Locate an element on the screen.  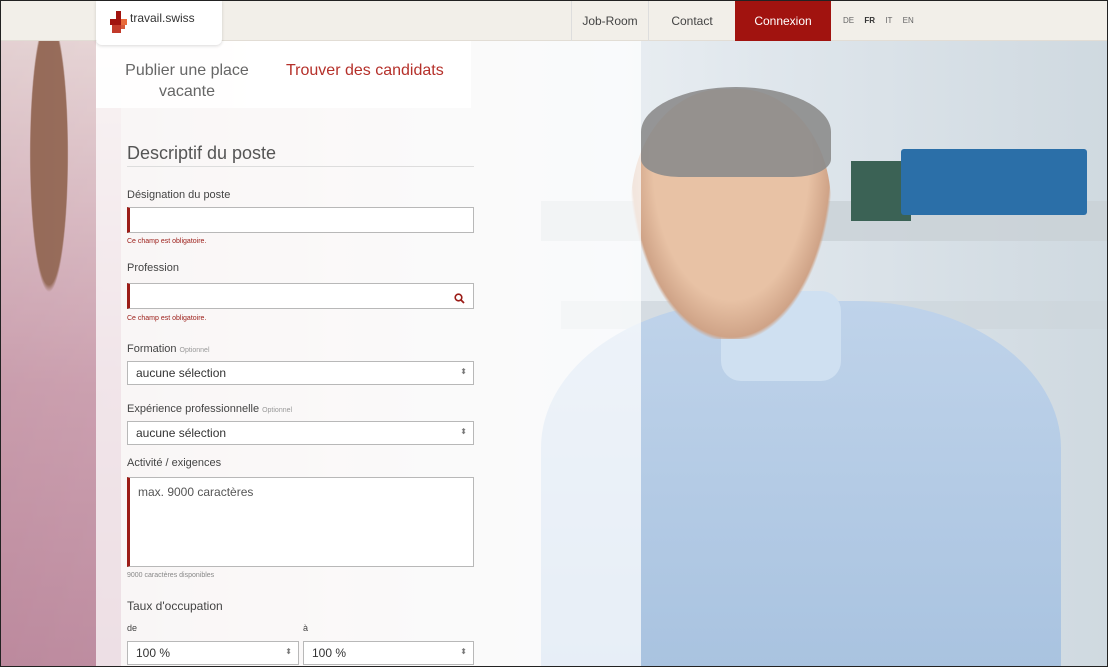
logo: travail.swiss is located at coordinates (159, 23).